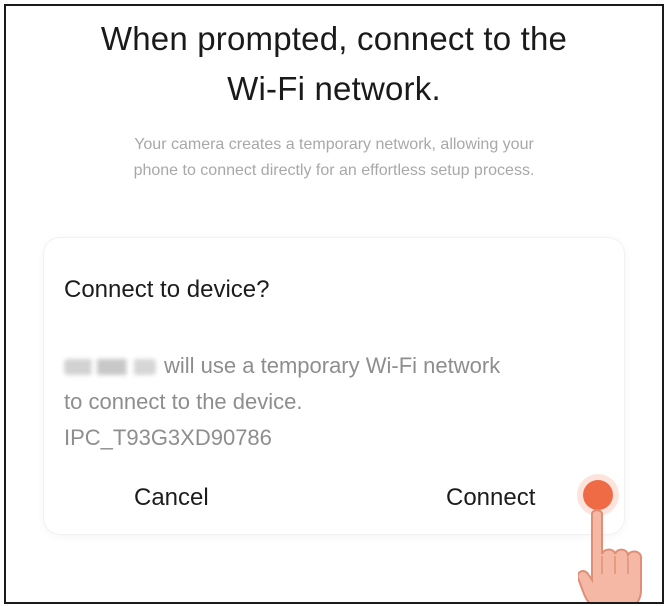 The image size is (668, 606). I want to click on connect-button: Connect, so click(490, 498).